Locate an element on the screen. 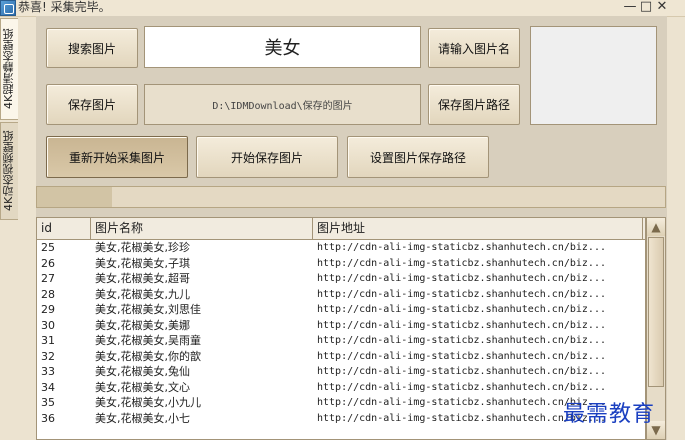 This screenshot has height=440, width=685. row-name: 美女,花椒美女,珍珍 is located at coordinates (142, 247).